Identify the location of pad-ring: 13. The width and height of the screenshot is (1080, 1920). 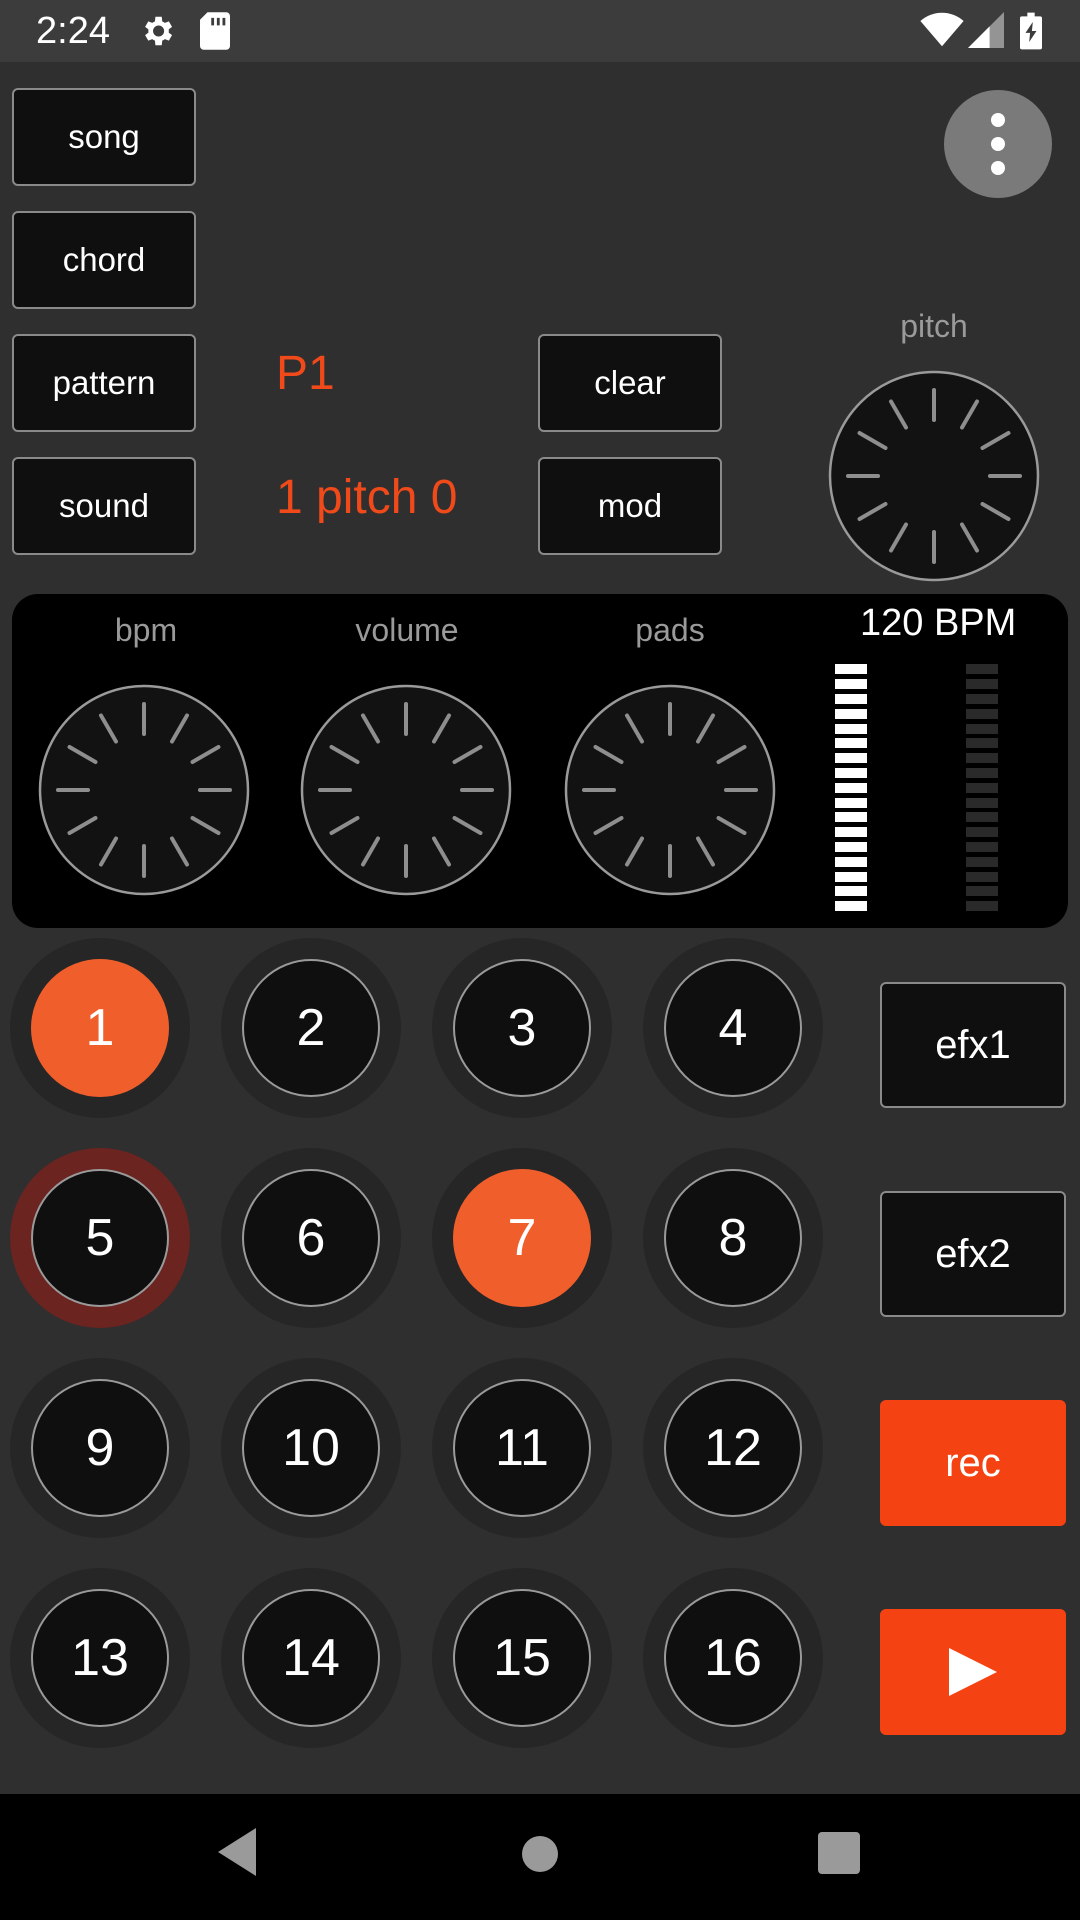
(100, 1658).